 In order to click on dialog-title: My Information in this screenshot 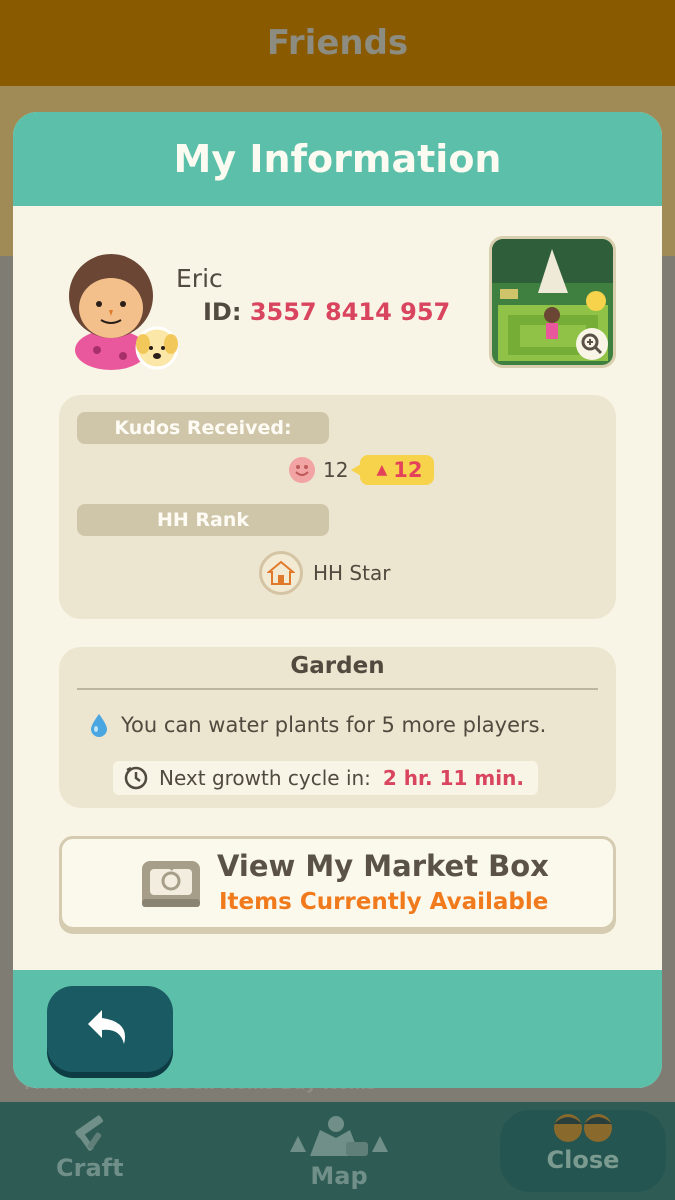, I will do `click(337, 159)`.